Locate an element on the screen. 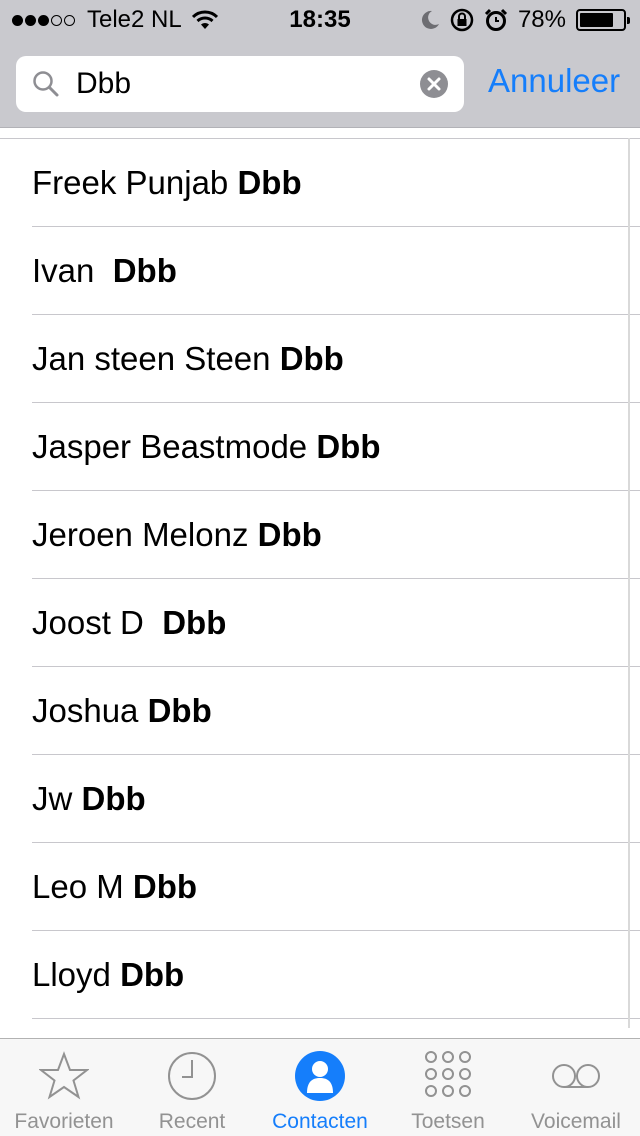 The height and width of the screenshot is (1136, 640). contact-name: Leo M Dbb is located at coordinates (114, 887).